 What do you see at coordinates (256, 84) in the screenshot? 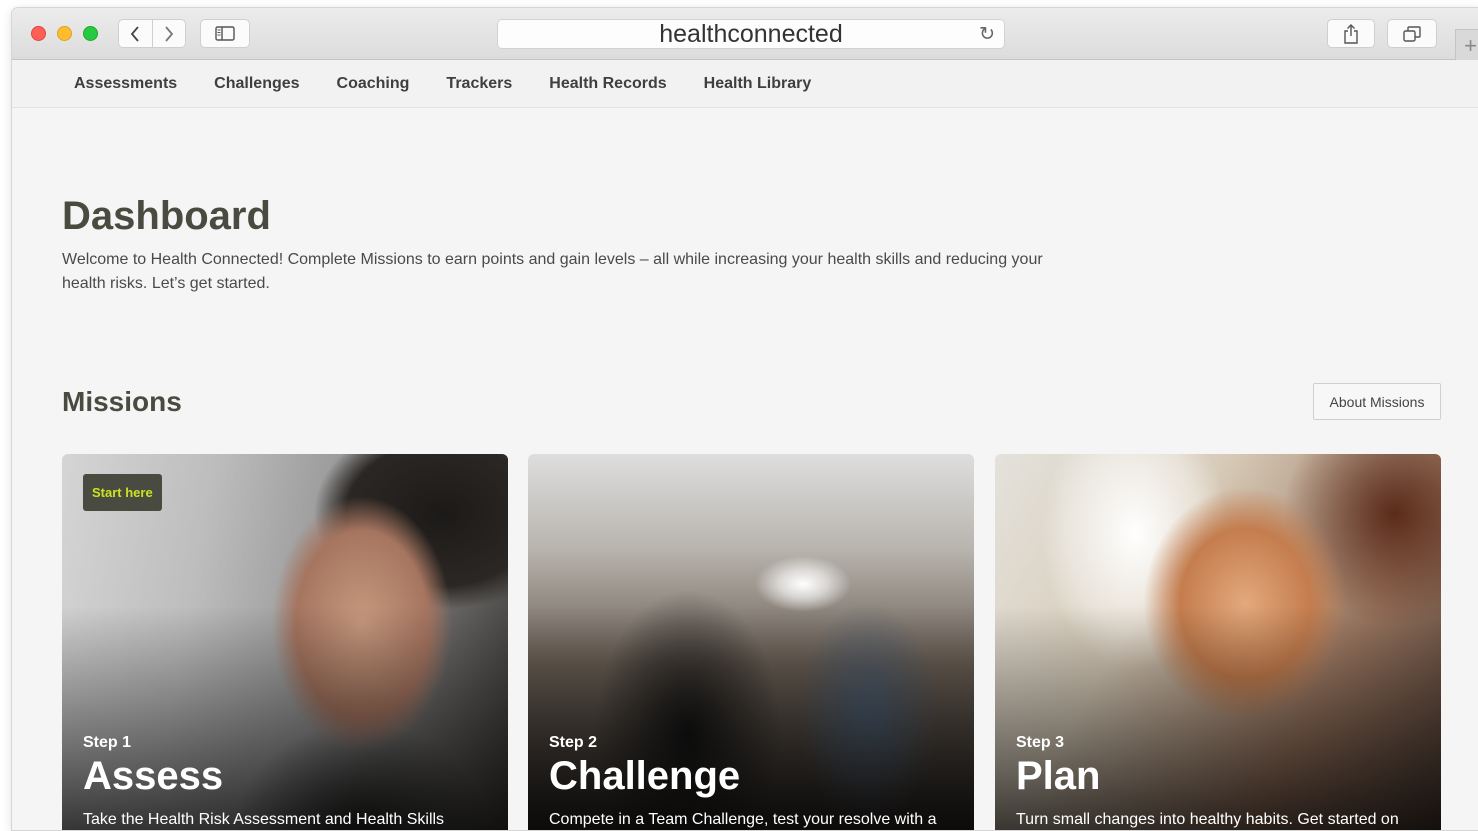
I see `nav-item-challenges: Challenges` at bounding box center [256, 84].